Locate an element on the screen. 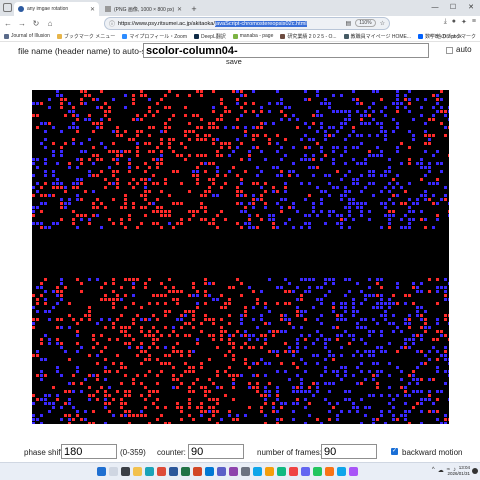 Image resolution: width=480 pixels, height=480 pixels. download-icon: ⤓ is located at coordinates (445, 22).